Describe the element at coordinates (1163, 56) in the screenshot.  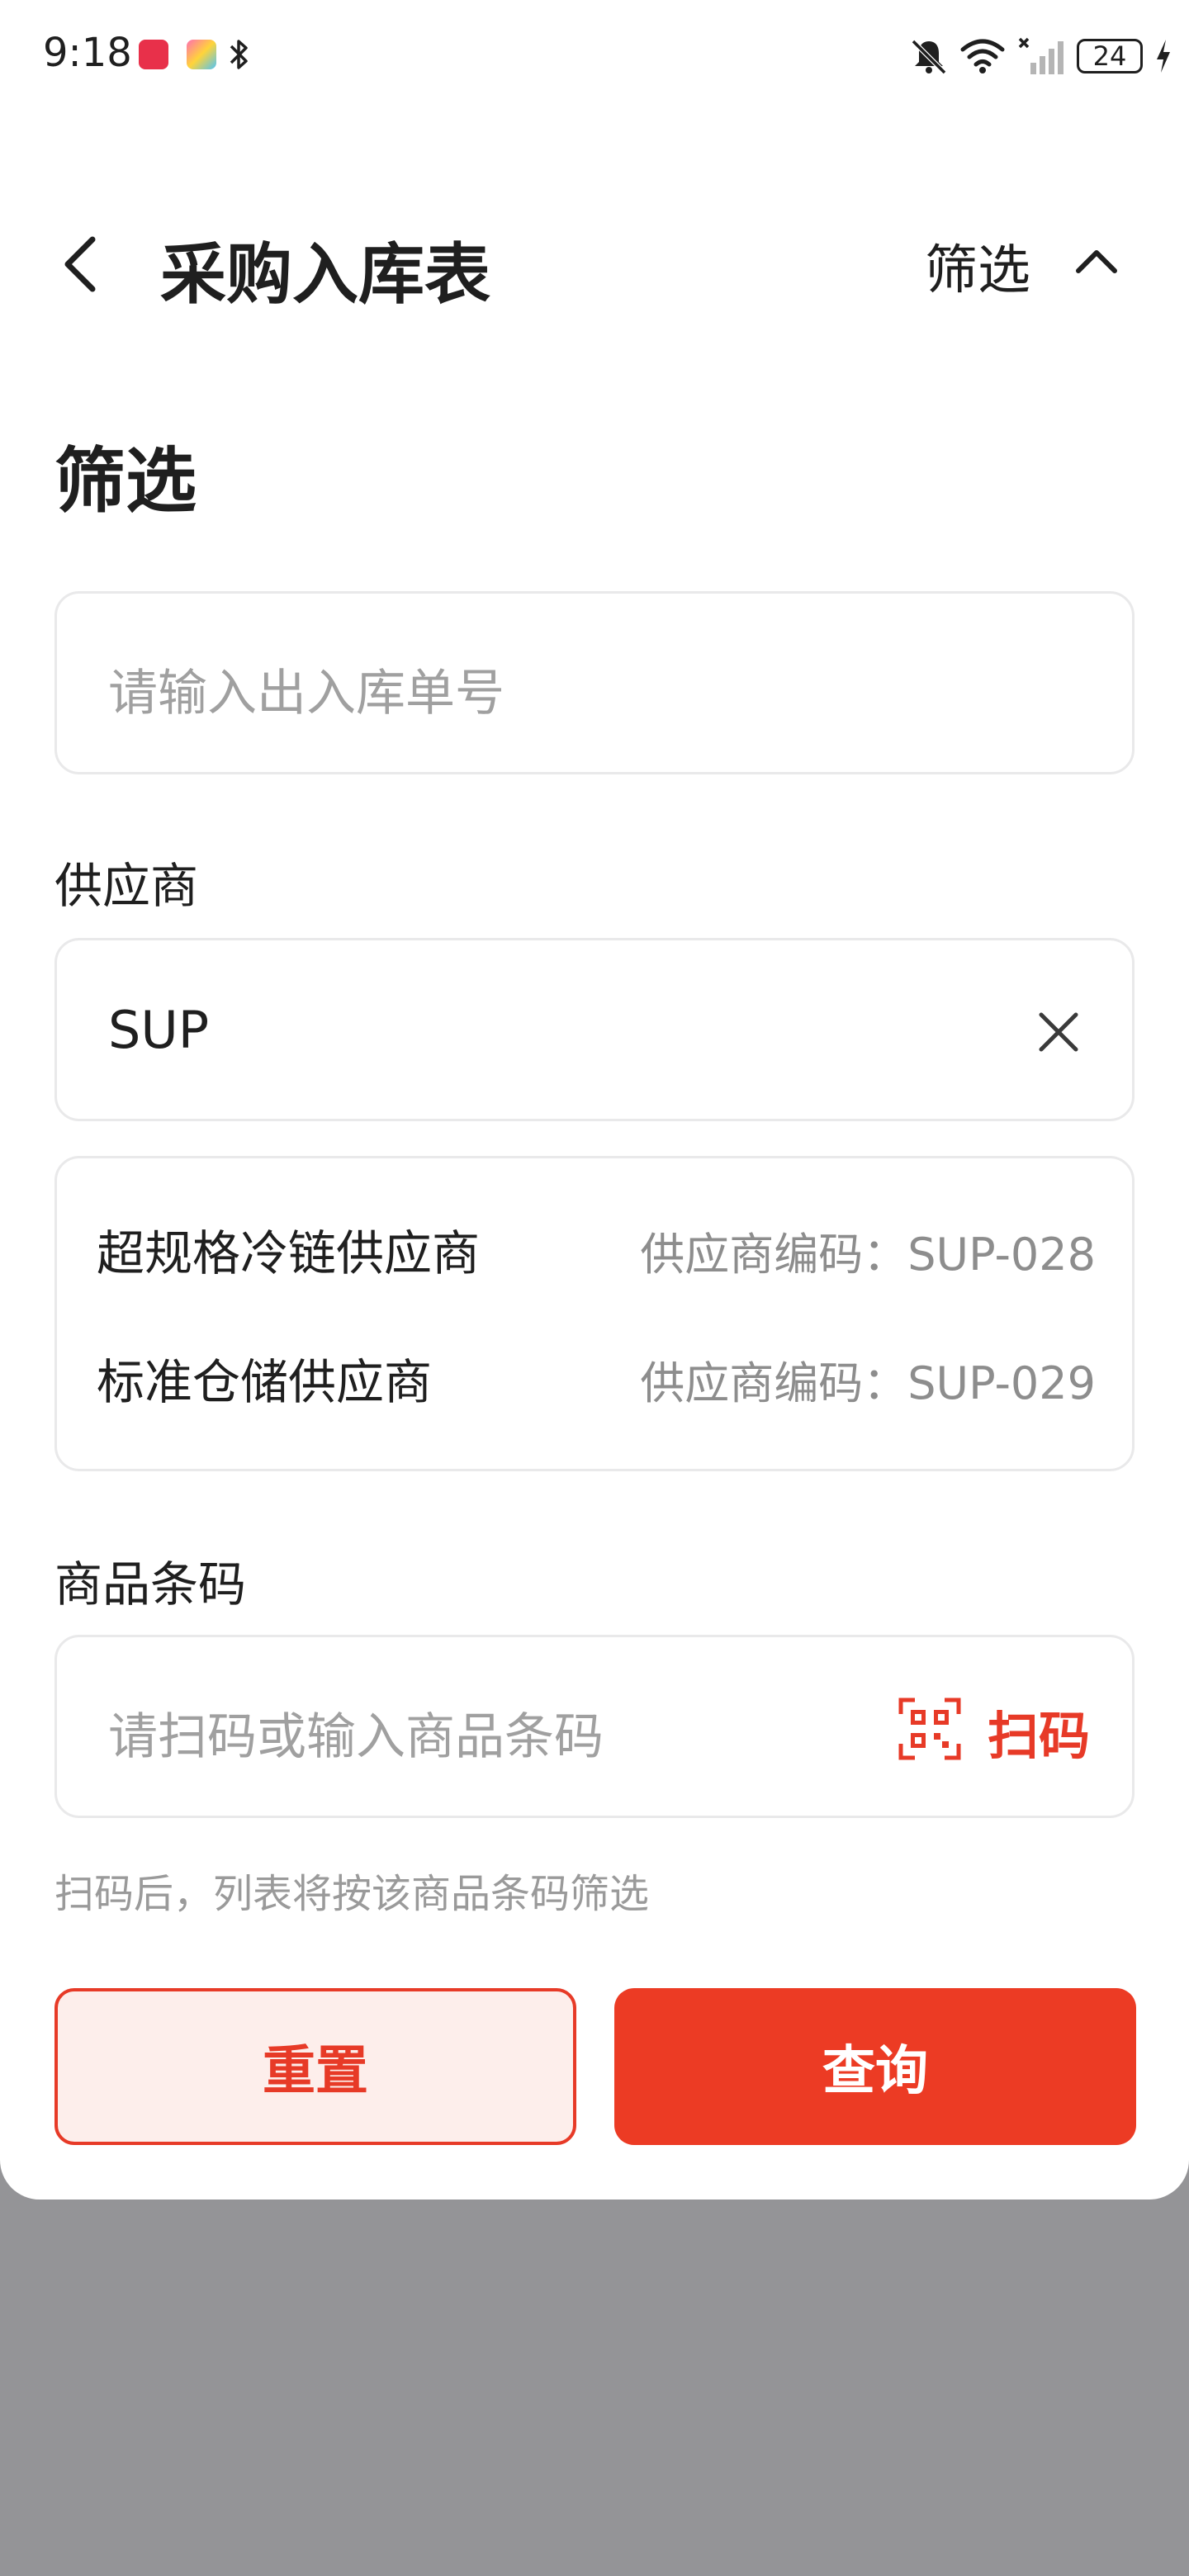
I see `charging-icon` at that location.